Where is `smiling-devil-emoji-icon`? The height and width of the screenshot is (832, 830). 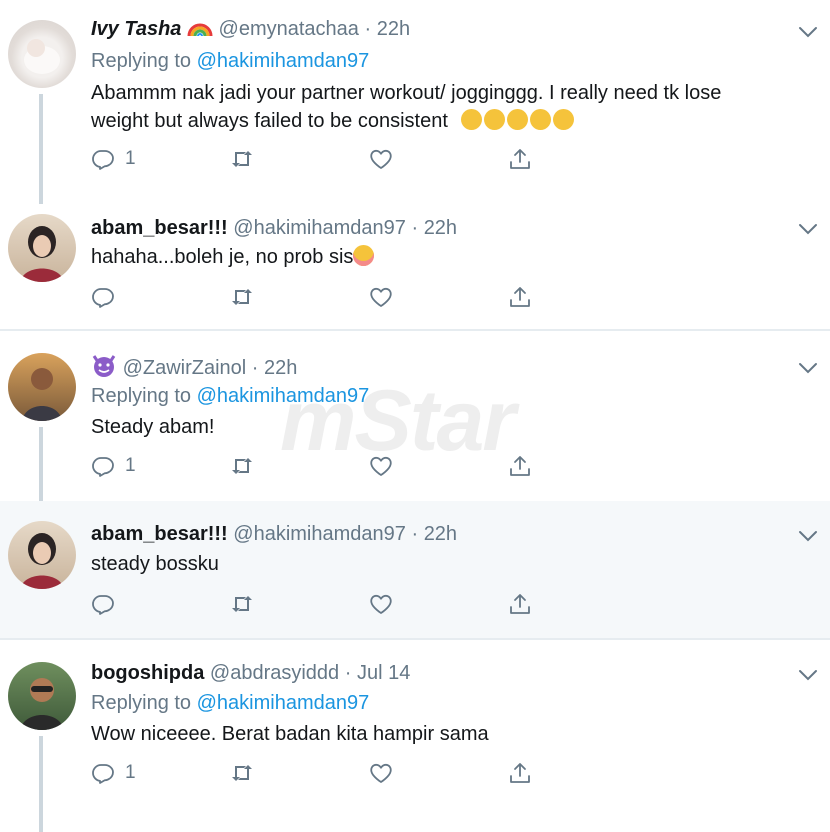
smiling-devil-emoji-icon is located at coordinates (107, 367).